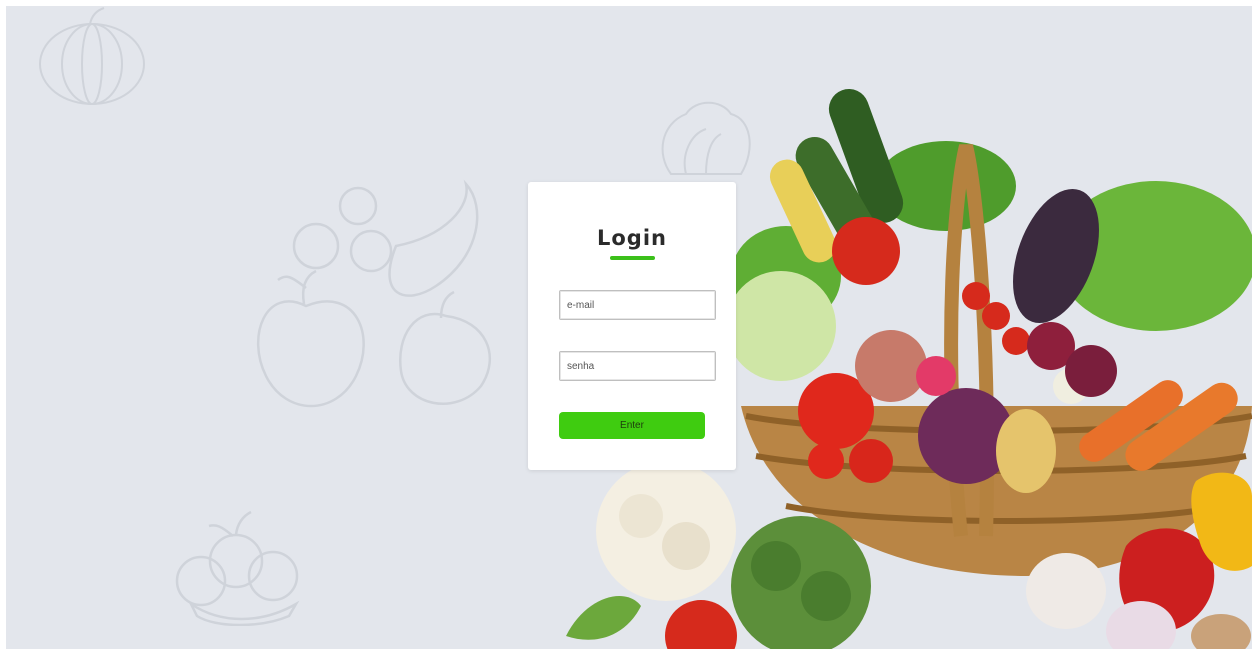 The image size is (1256, 653). What do you see at coordinates (632, 238) in the screenshot?
I see `login-title: Login` at bounding box center [632, 238].